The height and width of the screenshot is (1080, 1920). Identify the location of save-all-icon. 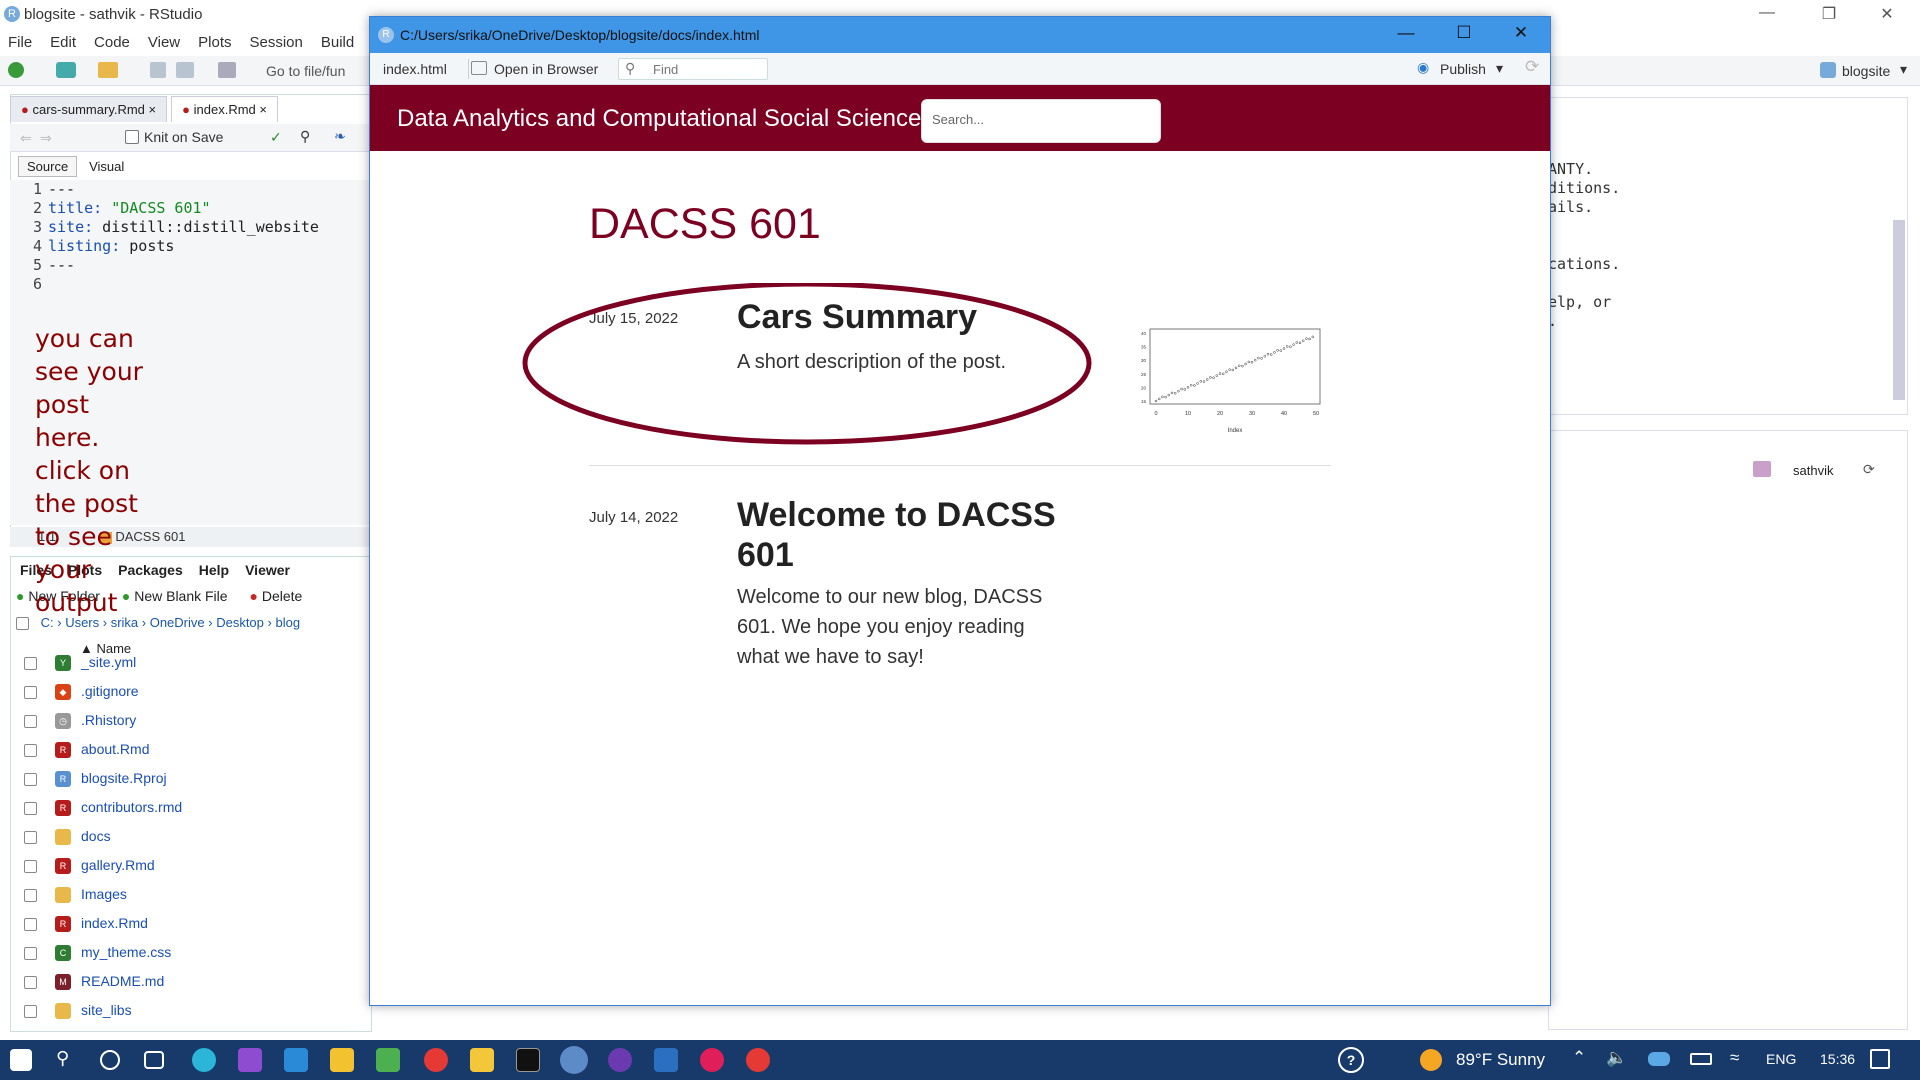
(185, 70).